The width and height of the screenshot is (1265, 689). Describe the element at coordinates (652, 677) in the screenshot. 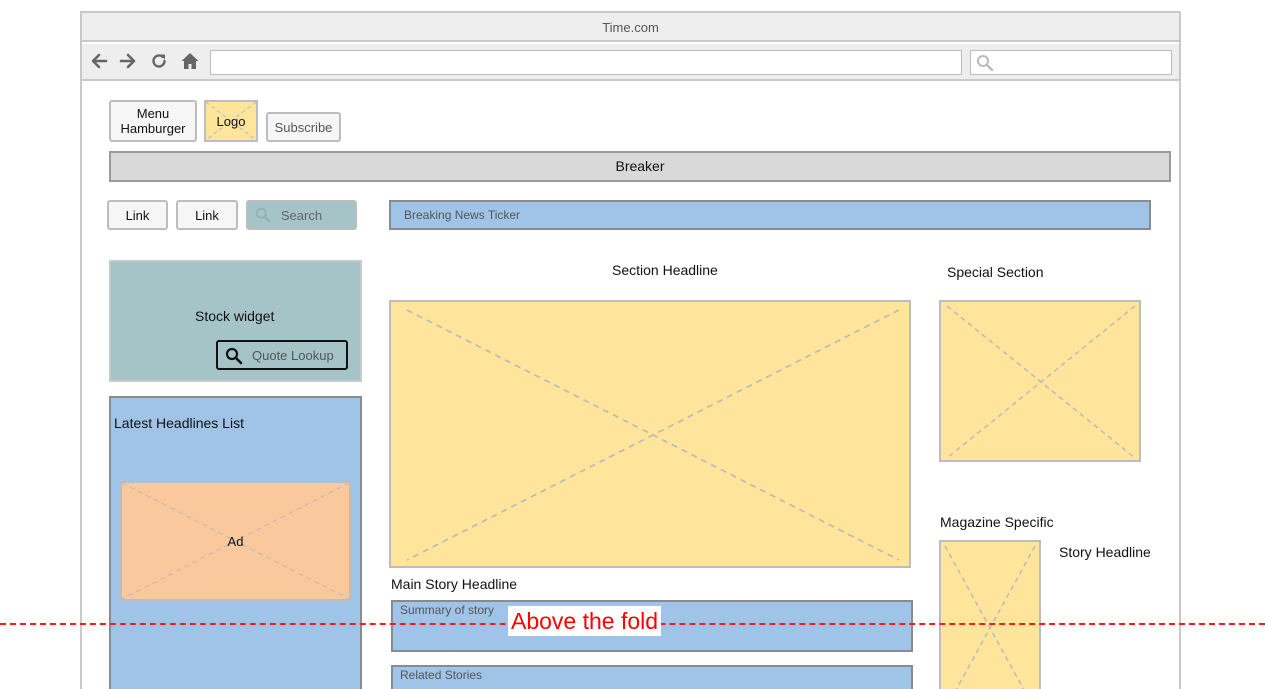

I see `related-stories: Related Stories` at that location.